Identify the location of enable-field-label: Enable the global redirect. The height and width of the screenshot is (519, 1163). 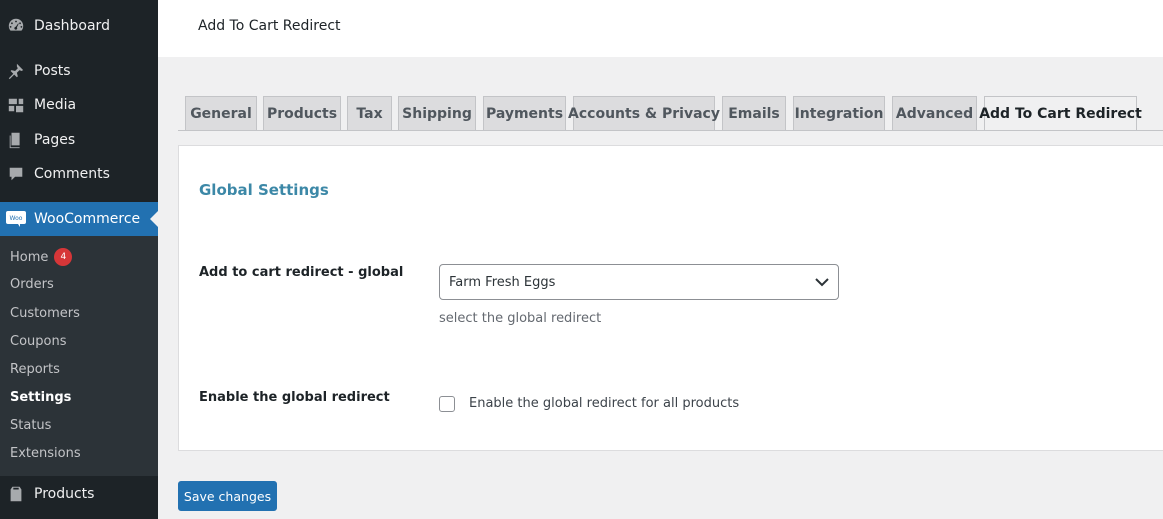
(294, 397).